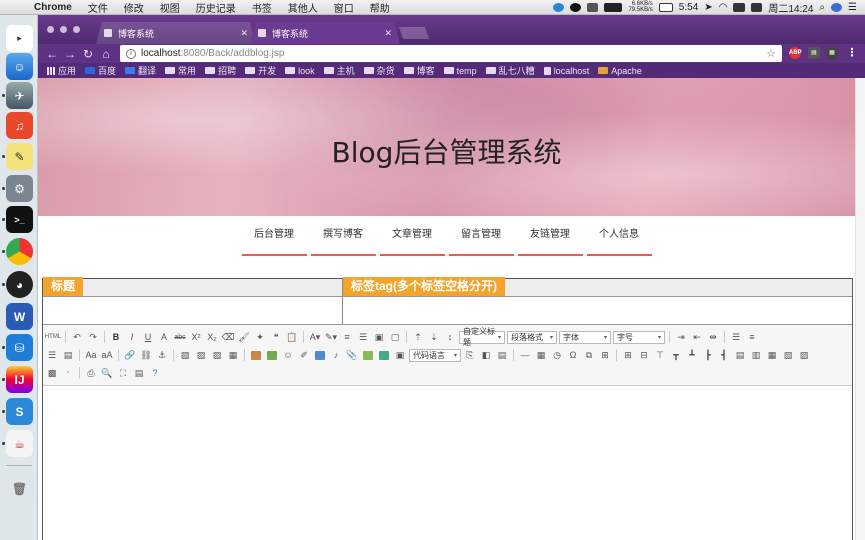 The height and width of the screenshot is (540, 865). What do you see at coordinates (170, 7) in the screenshot?
I see `menu-view: 视图` at bounding box center [170, 7].